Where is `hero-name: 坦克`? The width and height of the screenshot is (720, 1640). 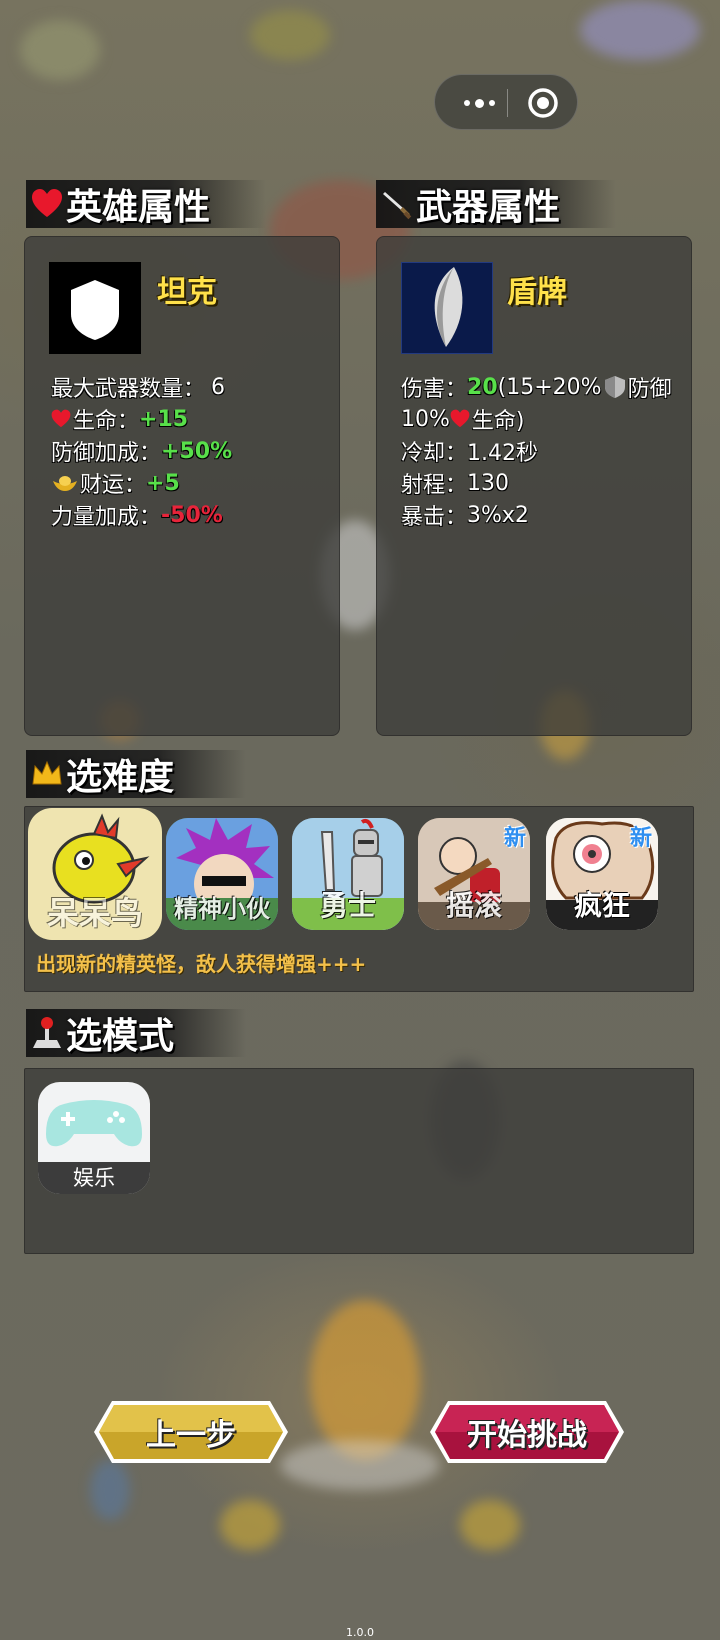
hero-name: 坦克 is located at coordinates (187, 292).